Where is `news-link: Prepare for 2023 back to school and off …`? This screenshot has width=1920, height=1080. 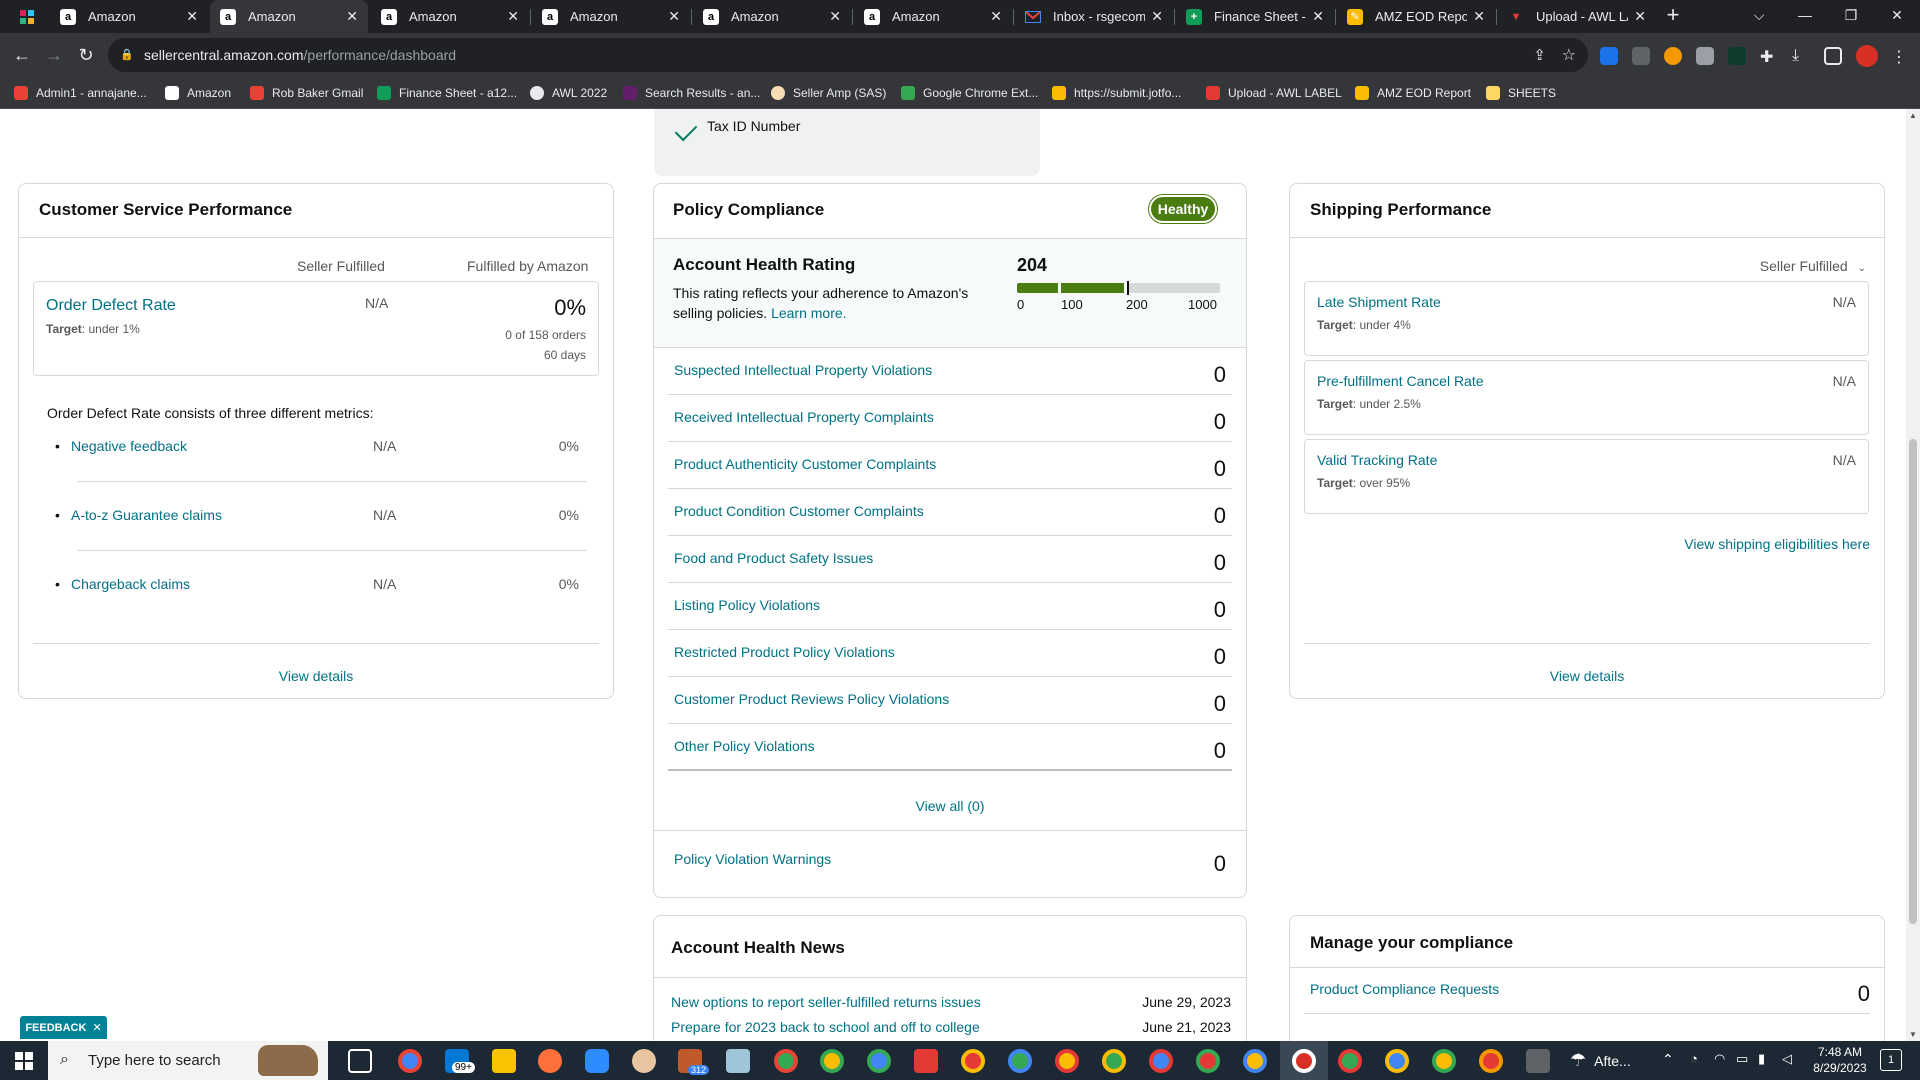
news-link: Prepare for 2023 back to school and off … is located at coordinates (825, 1027).